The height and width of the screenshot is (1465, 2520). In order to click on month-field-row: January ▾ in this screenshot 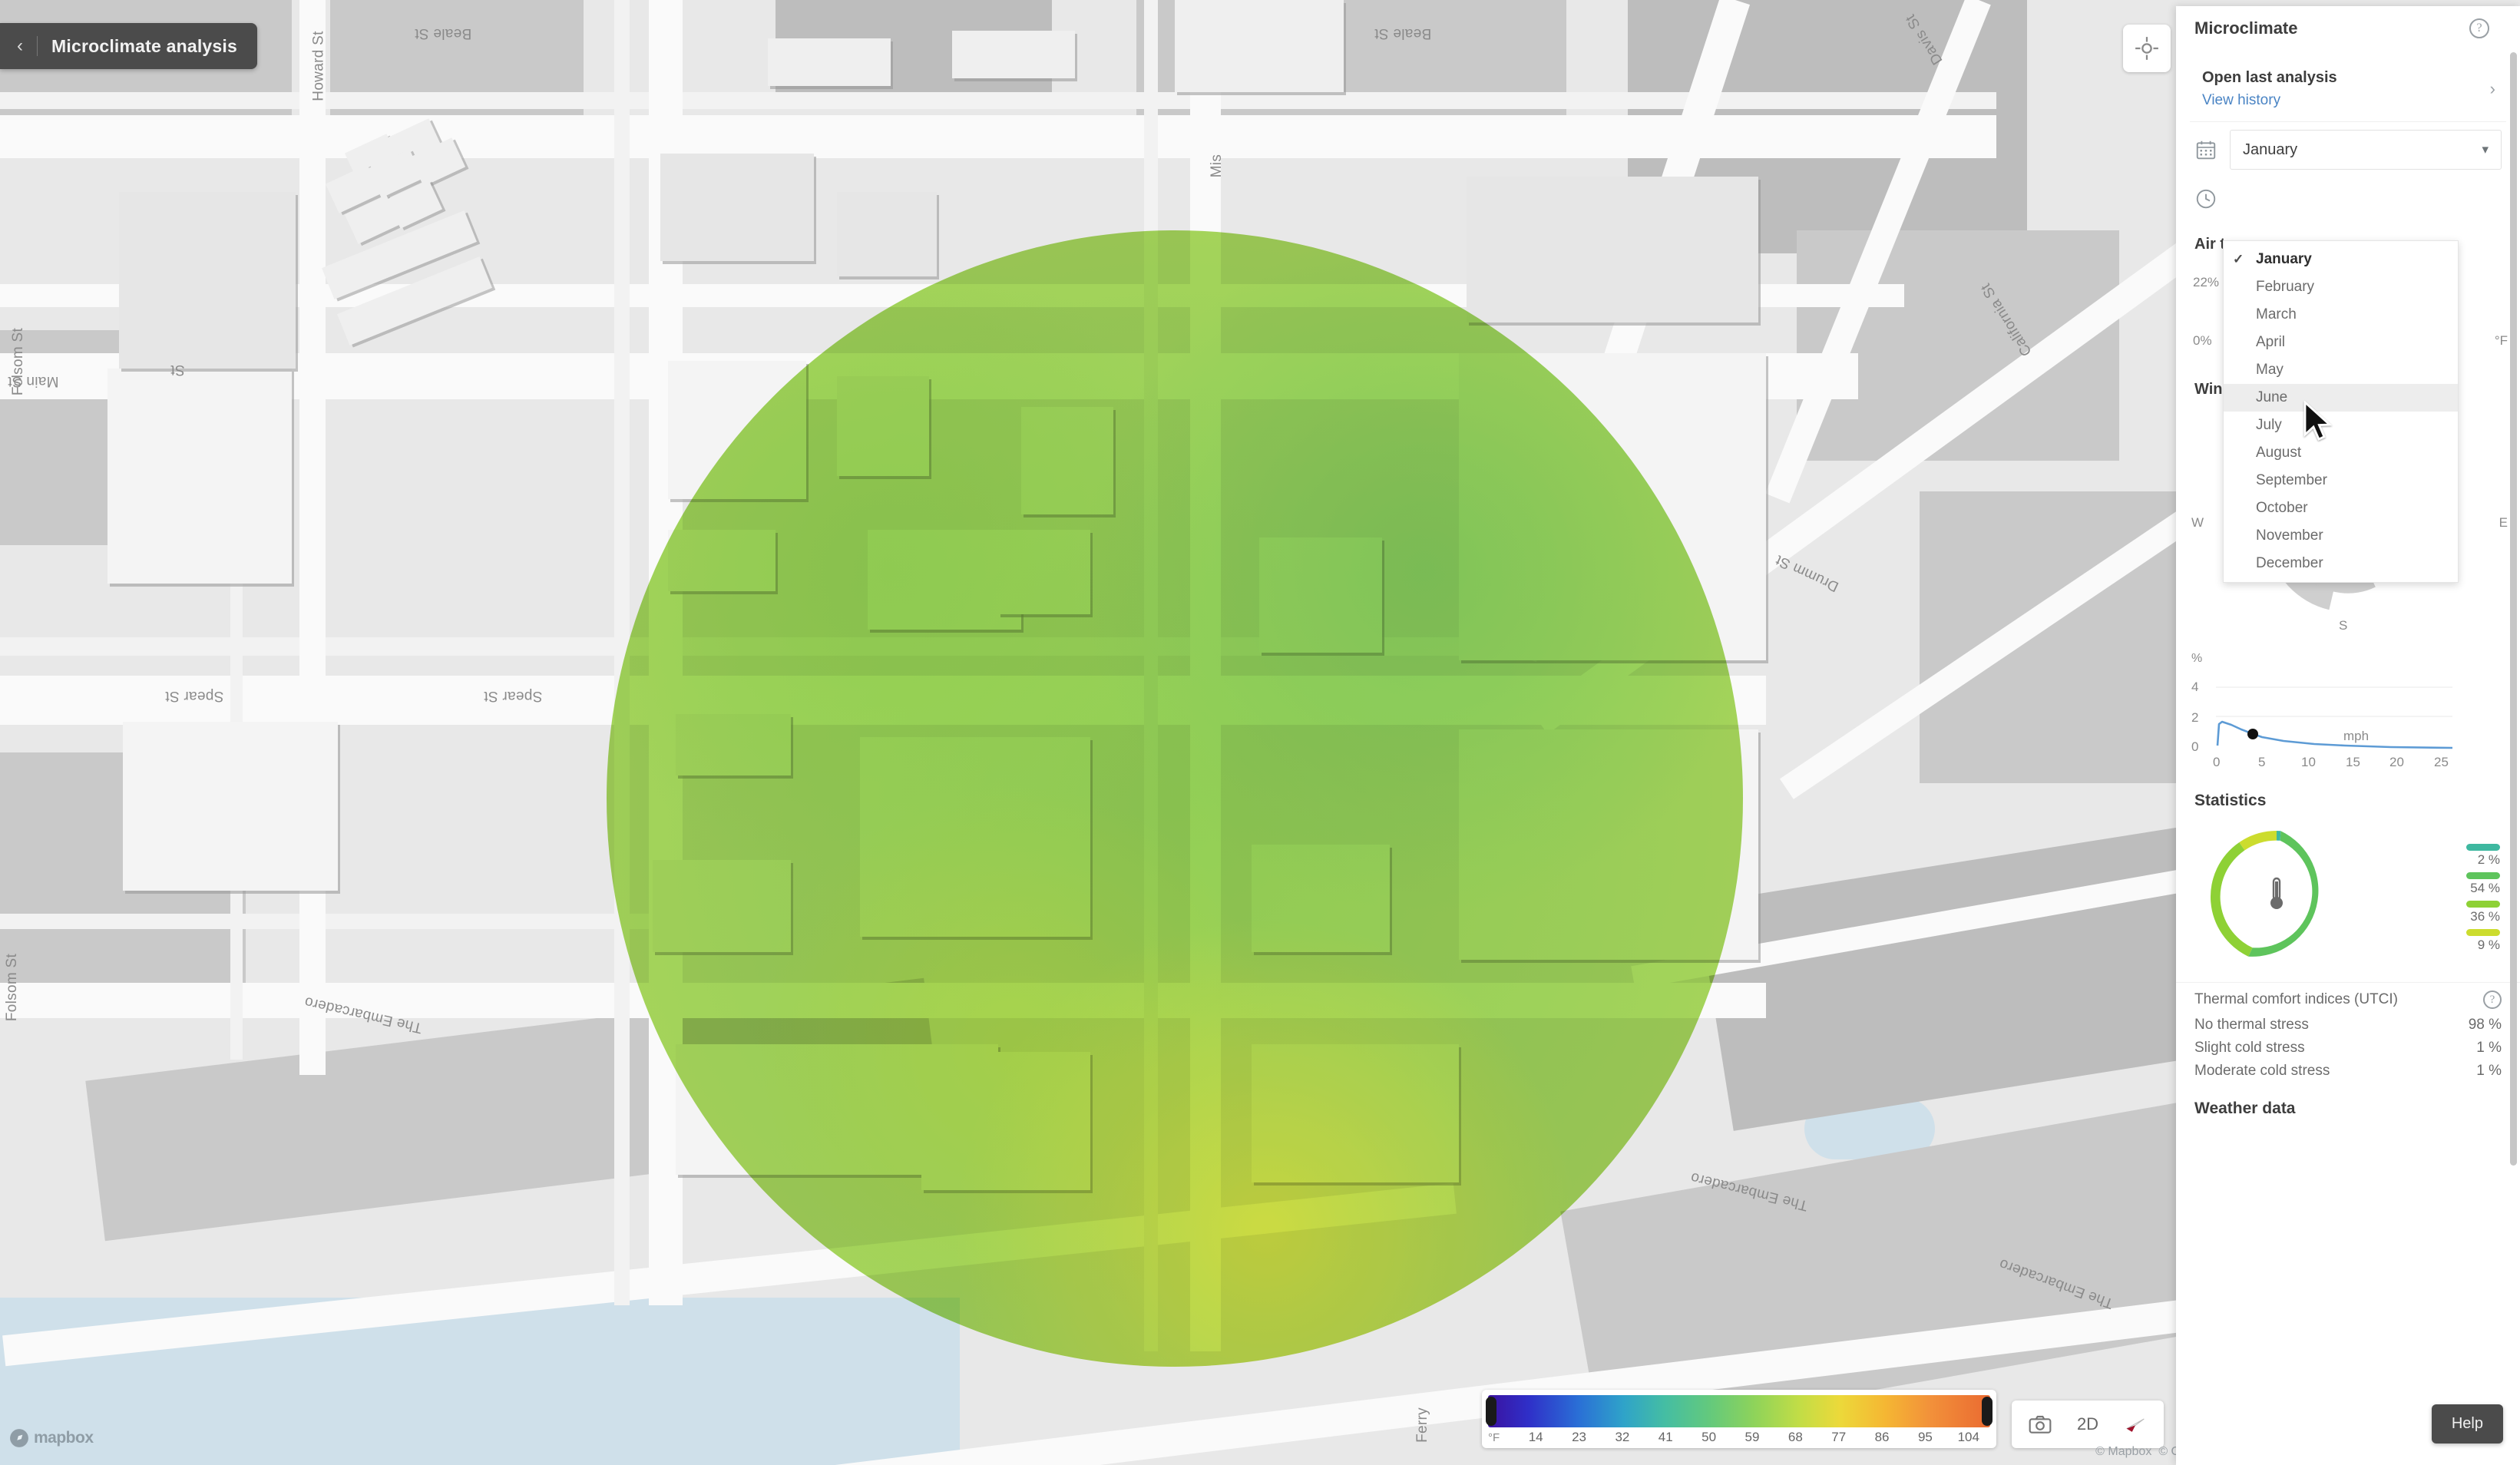, I will do `click(2348, 149)`.